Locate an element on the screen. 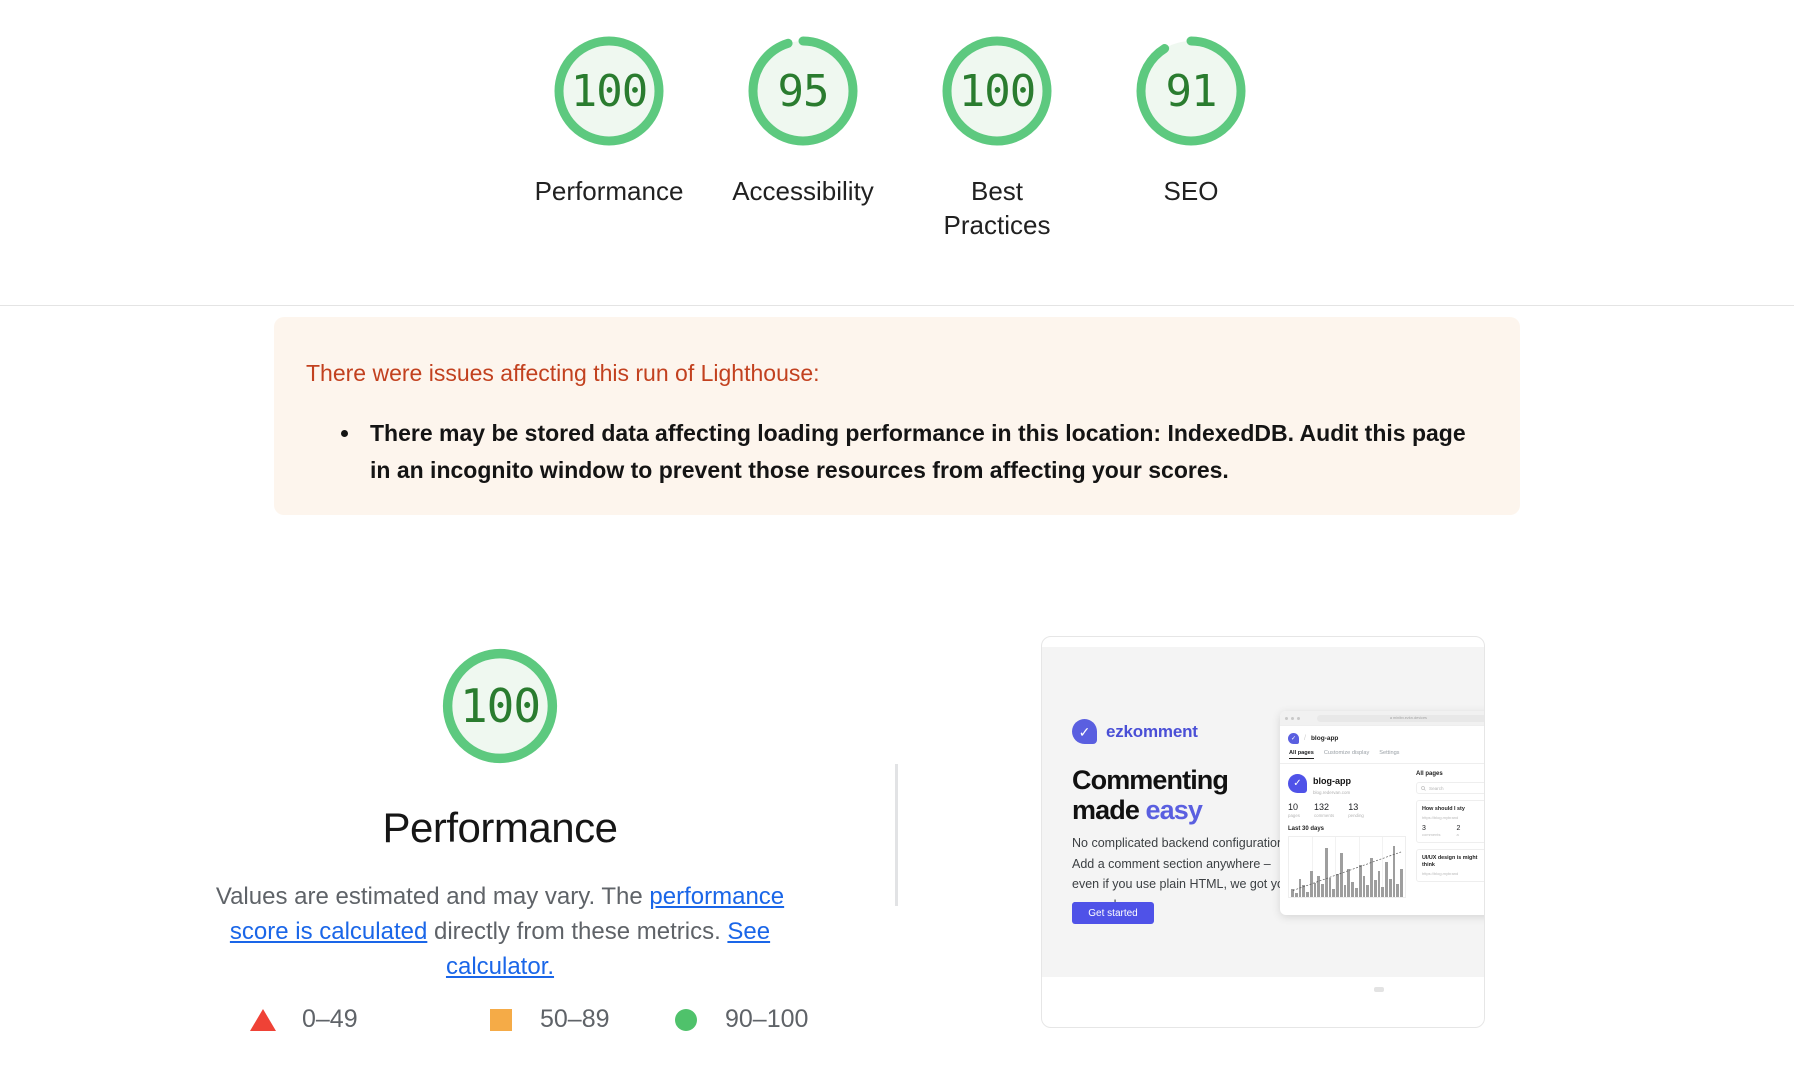  page-card-stat-label: comments is located at coordinates (1431, 835).